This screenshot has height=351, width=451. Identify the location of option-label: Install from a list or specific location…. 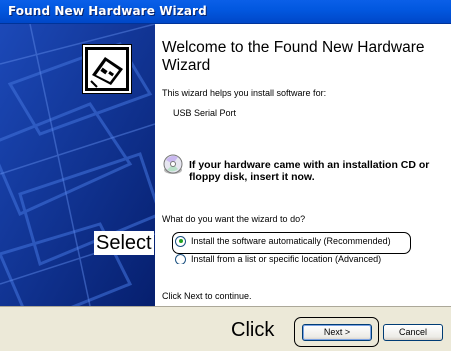
(286, 259).